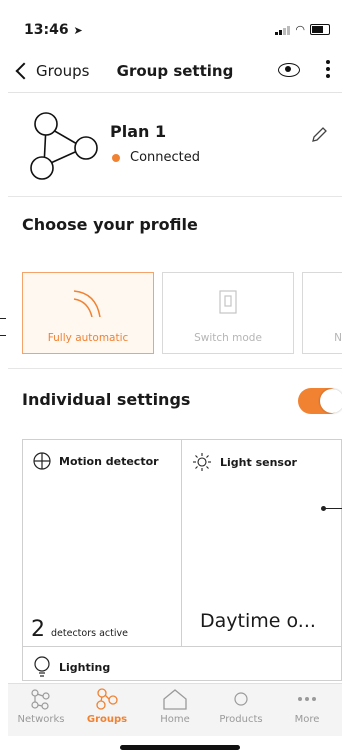 The image size is (342, 753). What do you see at coordinates (241, 699) in the screenshot?
I see `products-icon` at bounding box center [241, 699].